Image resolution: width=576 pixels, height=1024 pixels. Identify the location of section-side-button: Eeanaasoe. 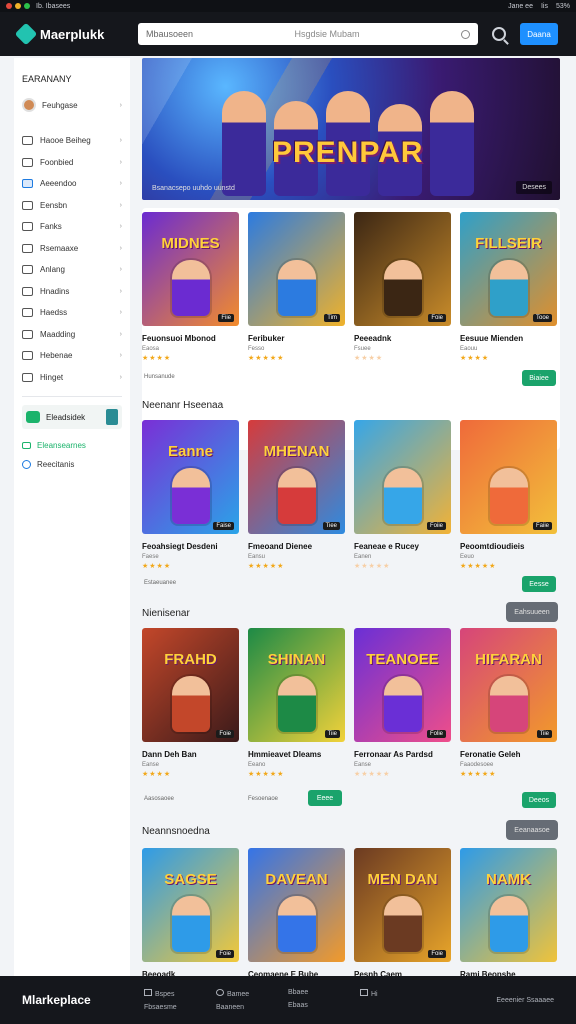
(532, 830).